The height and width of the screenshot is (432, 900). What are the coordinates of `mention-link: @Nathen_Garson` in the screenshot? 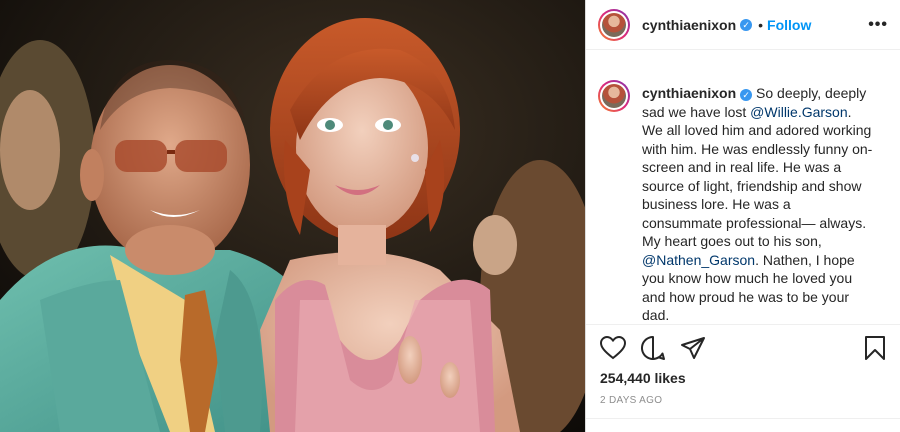 It's located at (698, 260).